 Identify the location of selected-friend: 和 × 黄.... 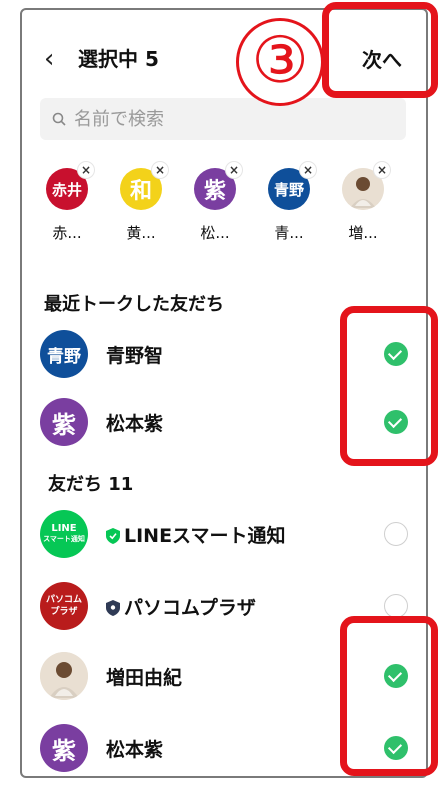
(141, 202).